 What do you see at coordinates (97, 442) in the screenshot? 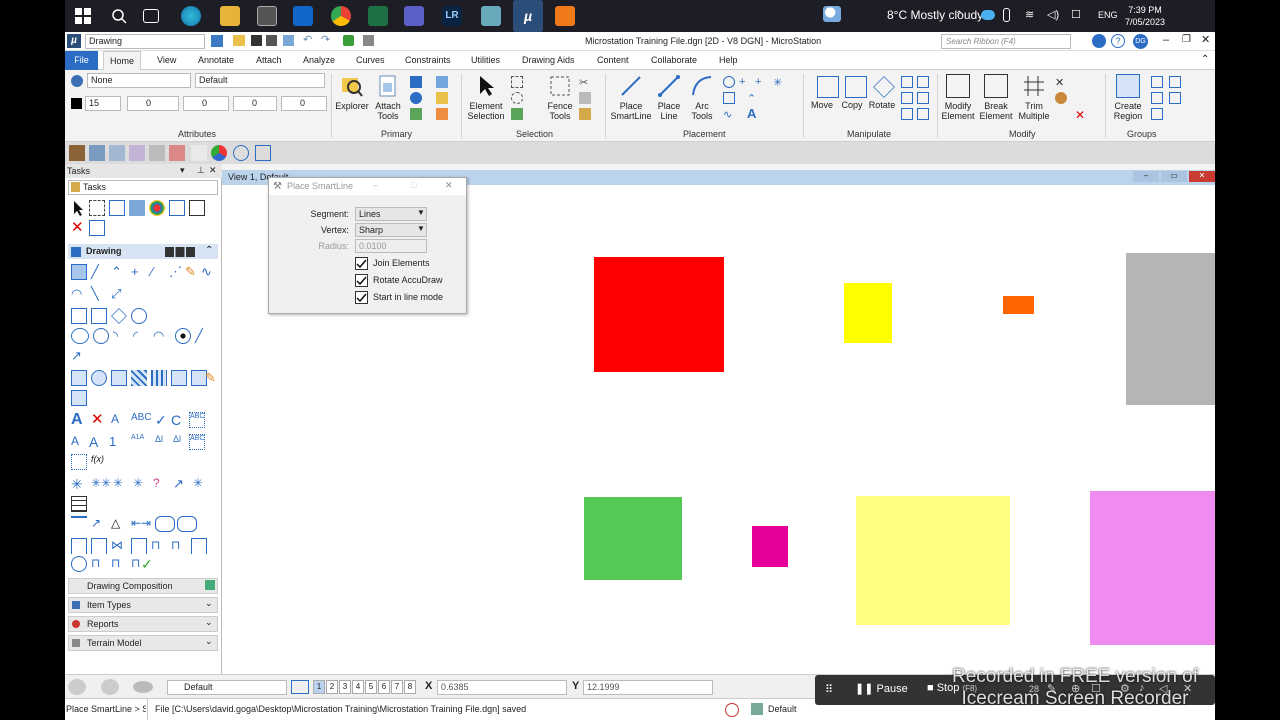
I see `text-align-tool-icon: A` at bounding box center [97, 442].